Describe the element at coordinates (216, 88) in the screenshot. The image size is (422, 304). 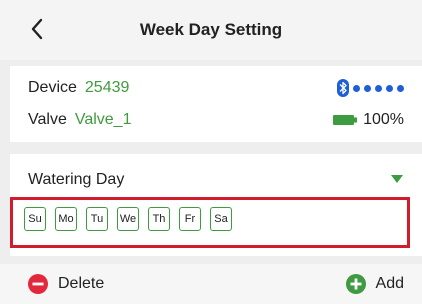
I see `device-row: Device 25439` at that location.